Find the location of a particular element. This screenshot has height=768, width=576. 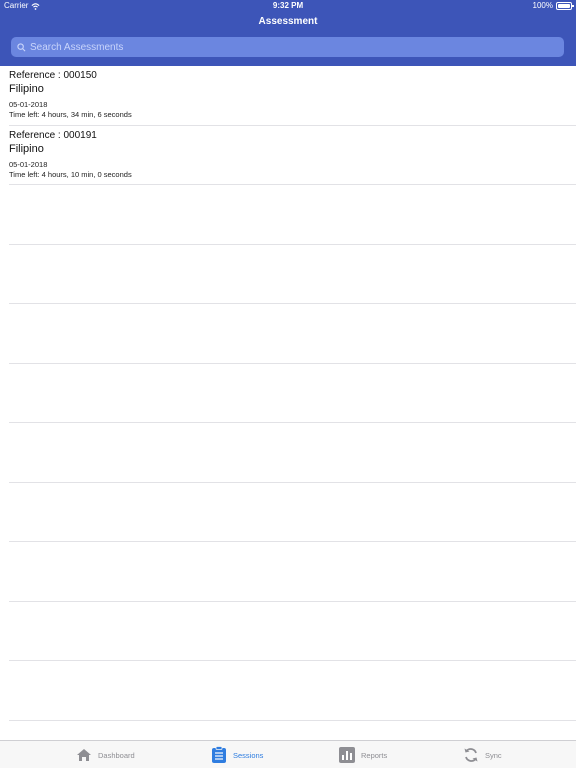

battery-label: 100% is located at coordinates (542, 5).